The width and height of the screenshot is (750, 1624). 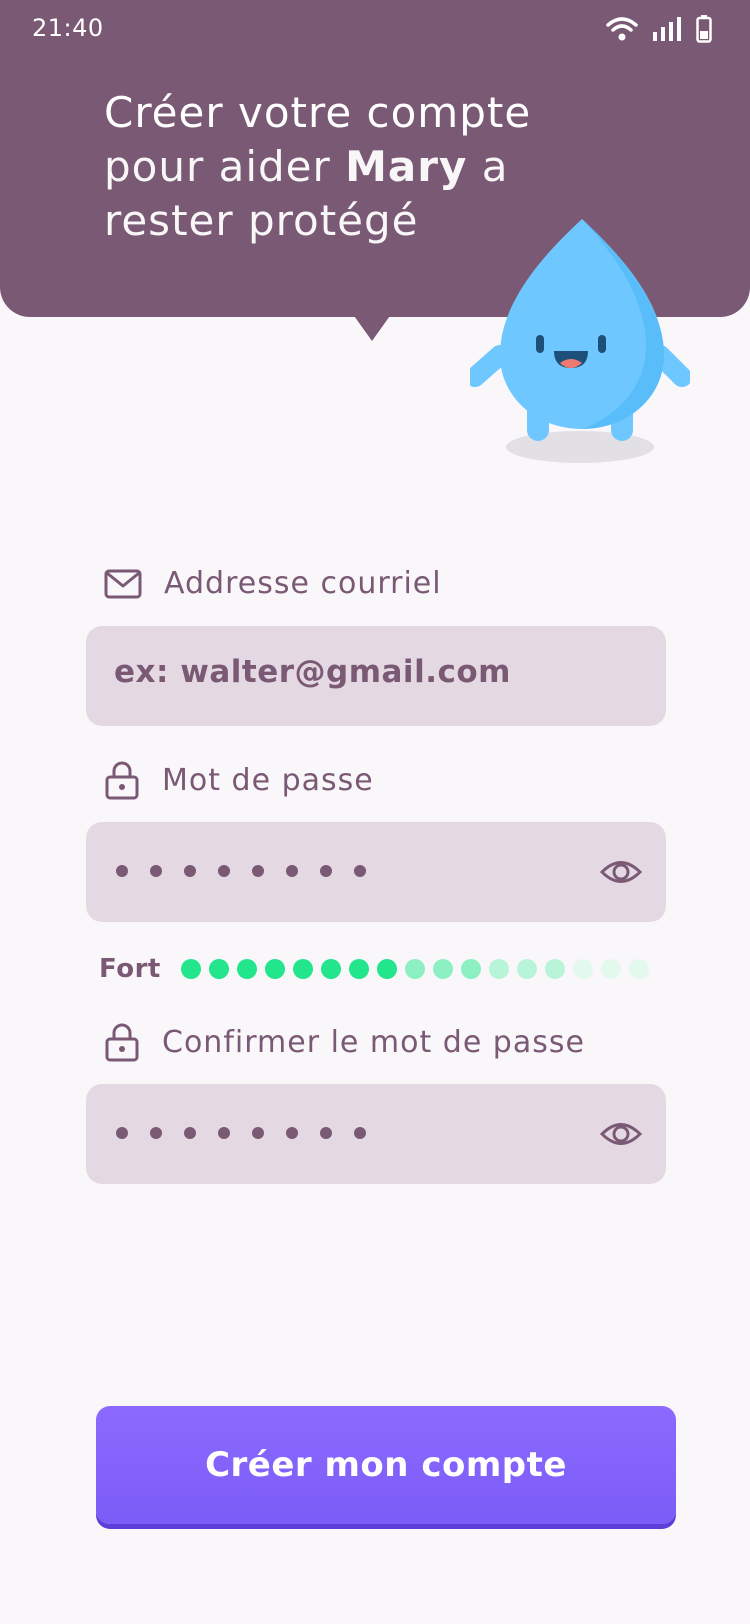 What do you see at coordinates (580, 341) in the screenshot?
I see `water-drop-mascot` at bounding box center [580, 341].